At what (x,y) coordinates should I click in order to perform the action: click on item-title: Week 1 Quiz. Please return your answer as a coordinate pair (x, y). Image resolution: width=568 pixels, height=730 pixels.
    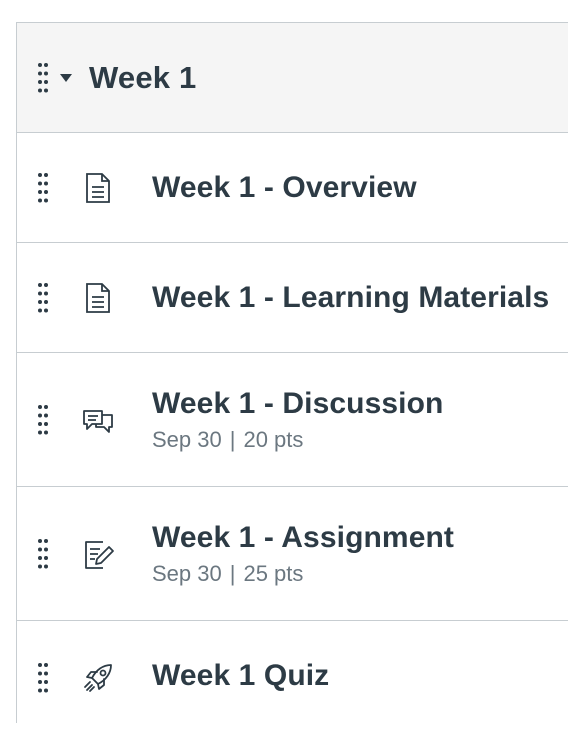
    Looking at the image, I should click on (240, 676).